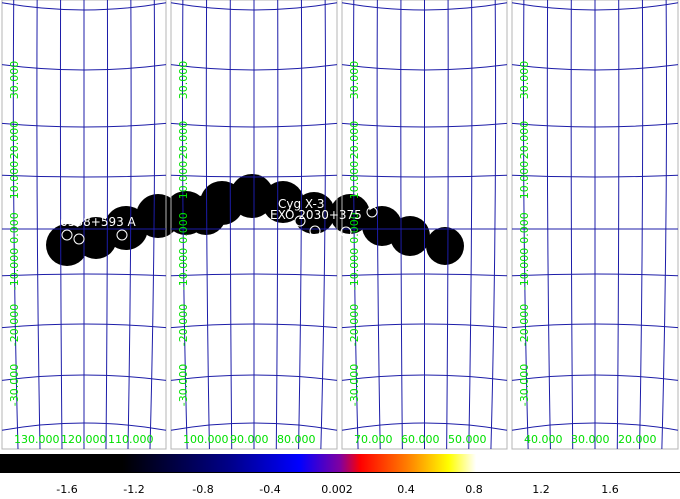 The height and width of the screenshot is (499, 680). What do you see at coordinates (467, 439) in the screenshot?
I see `ra-label: 50.000` at bounding box center [467, 439].